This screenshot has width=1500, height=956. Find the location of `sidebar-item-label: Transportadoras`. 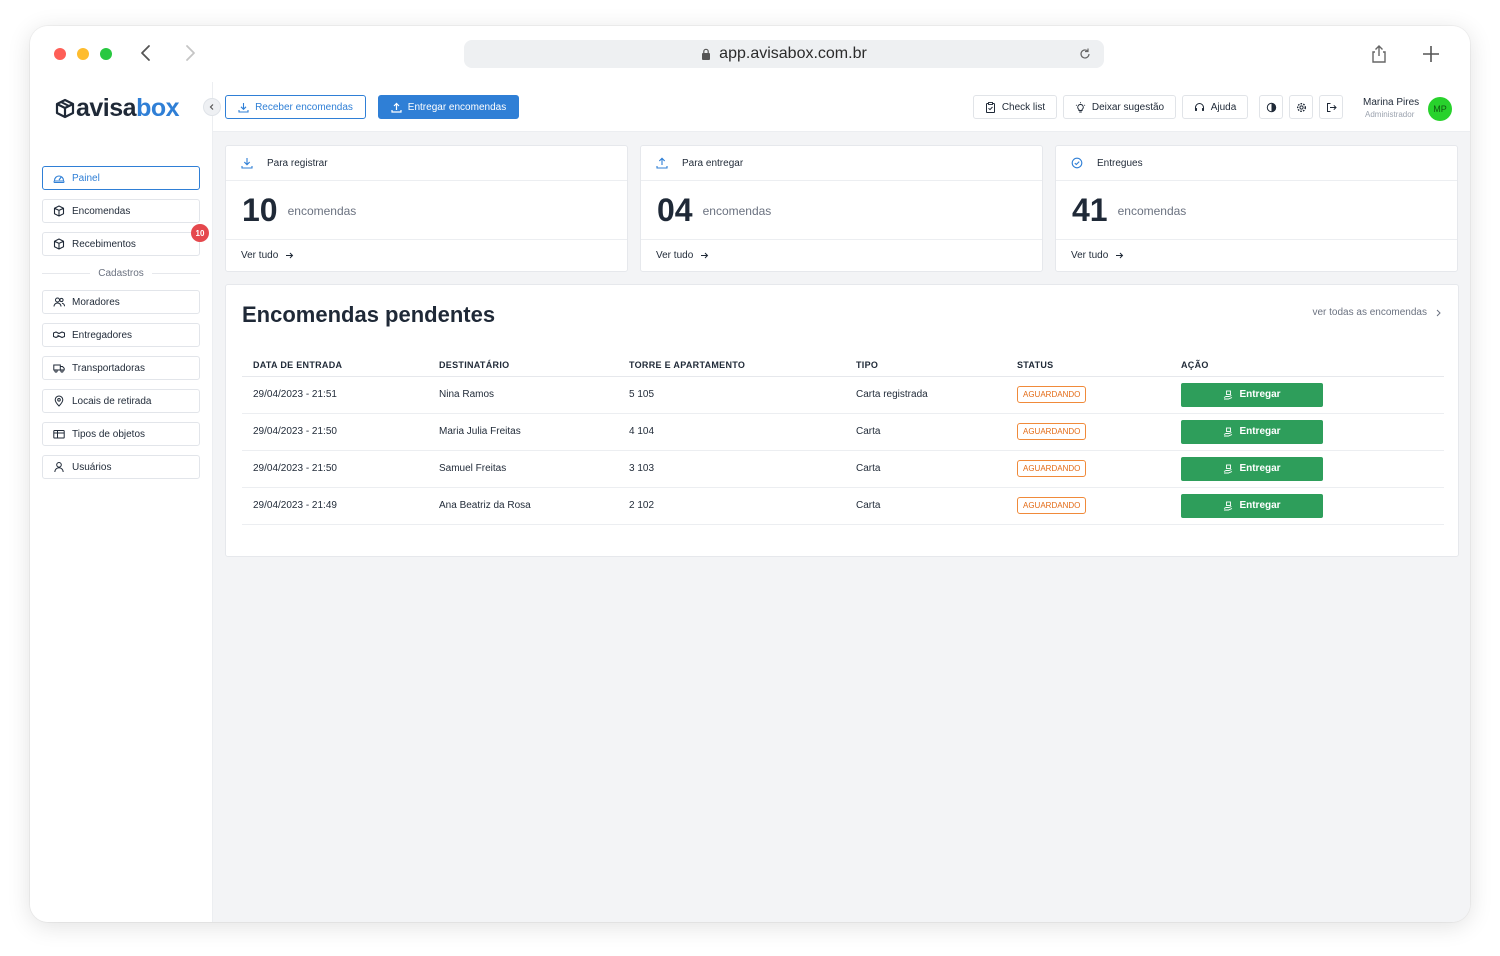

sidebar-item-label: Transportadoras is located at coordinates (108, 368).